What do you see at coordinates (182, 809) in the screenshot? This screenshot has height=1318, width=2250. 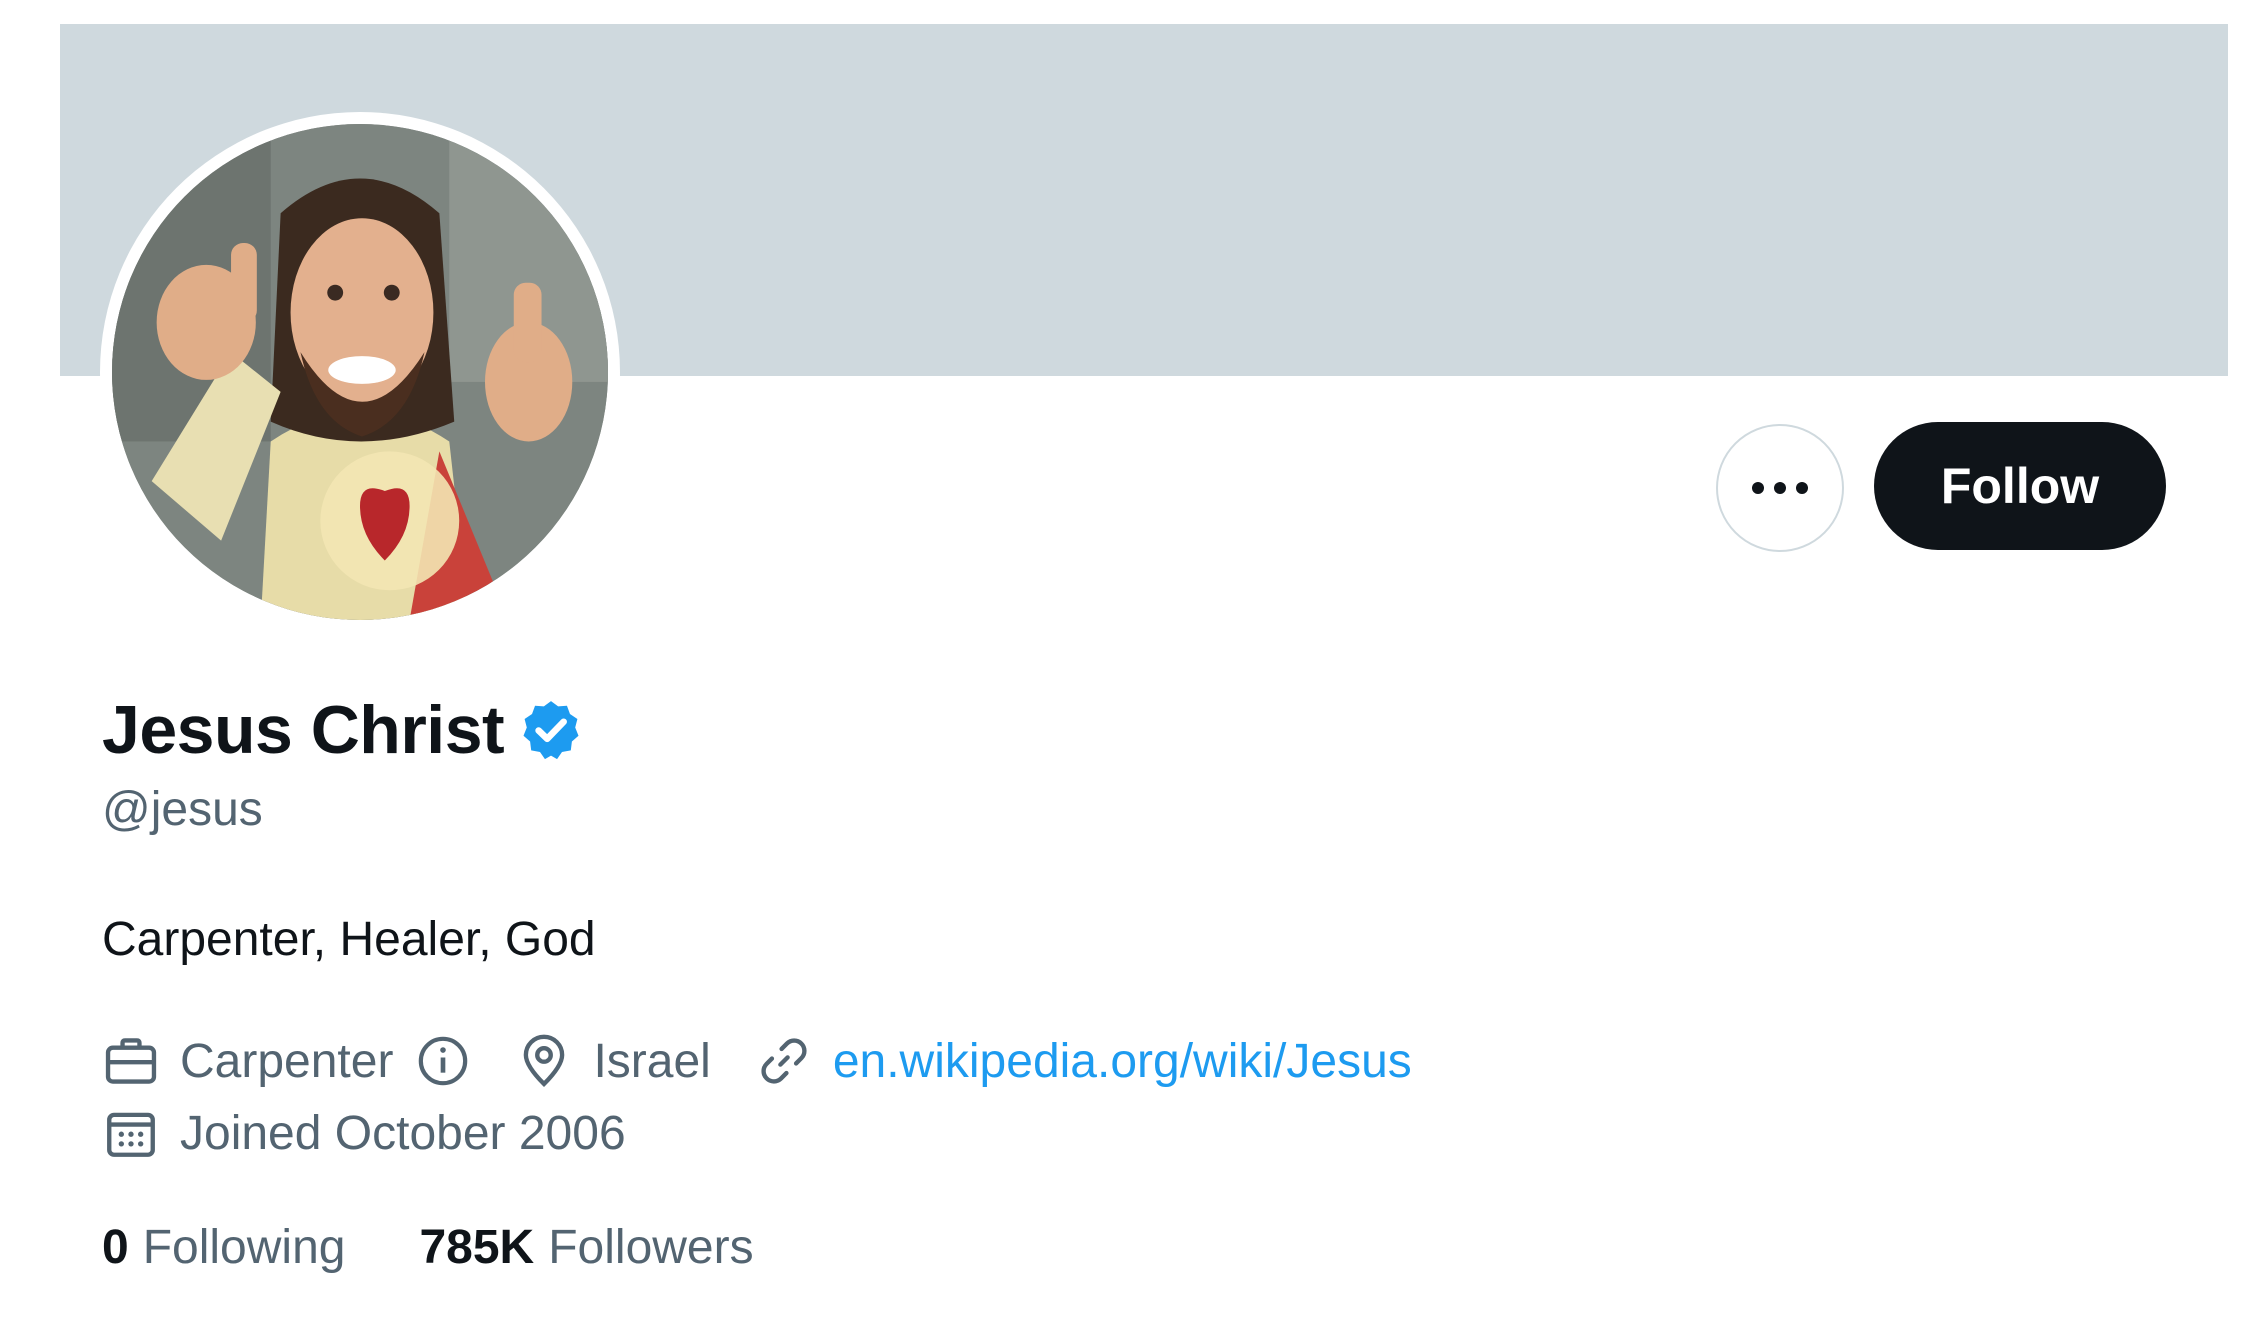 I see `user-handle: @jesus` at bounding box center [182, 809].